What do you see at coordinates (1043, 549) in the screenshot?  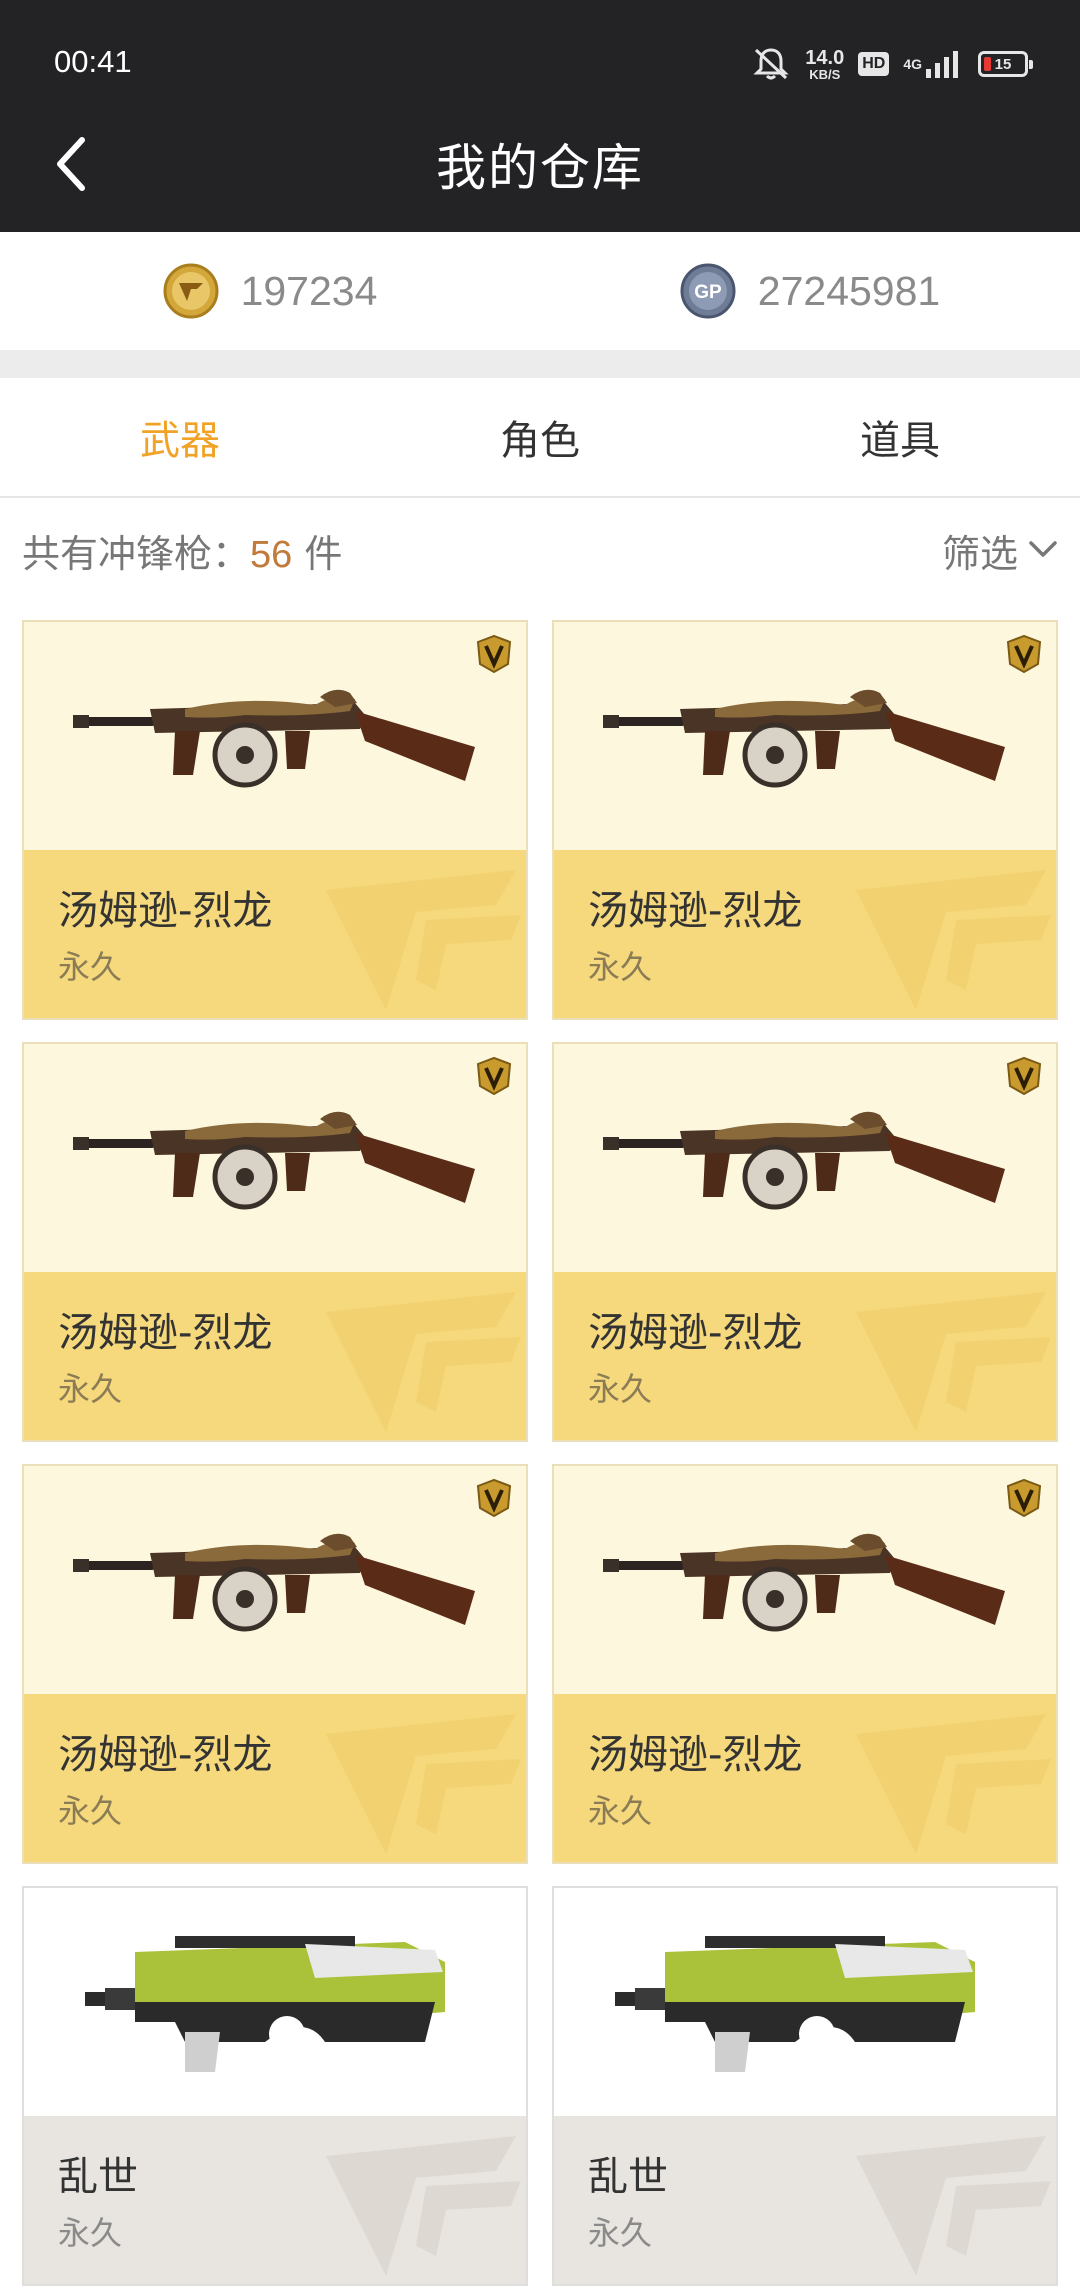 I see `chevron-down-icon` at bounding box center [1043, 549].